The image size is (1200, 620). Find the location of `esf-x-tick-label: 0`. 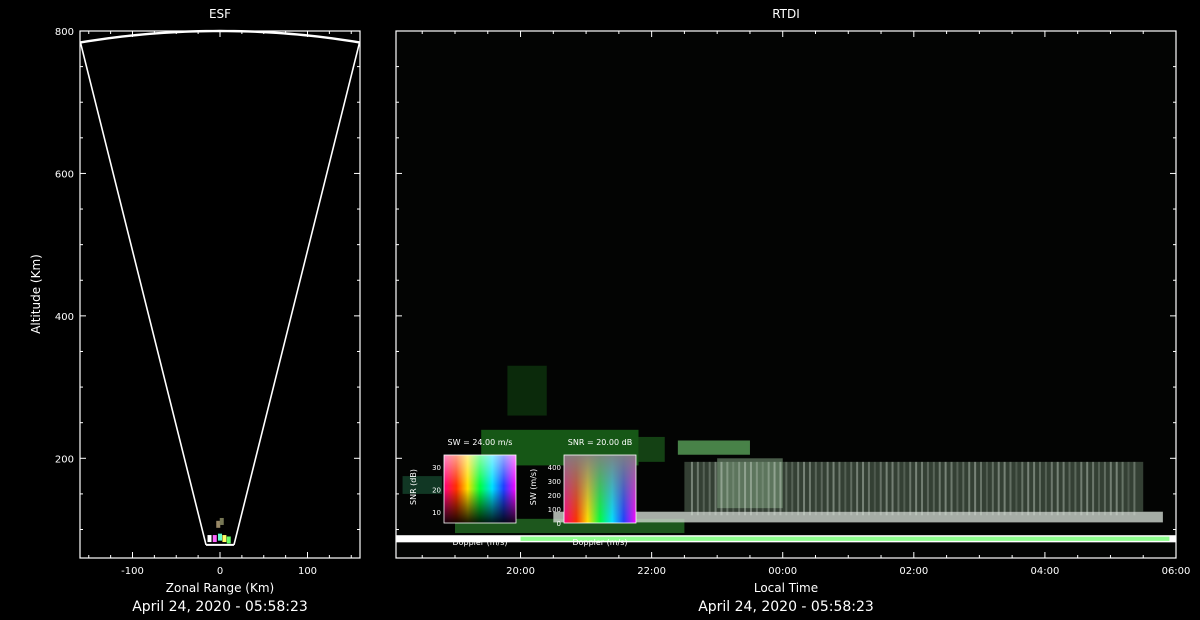

esf-x-tick-label: 0 is located at coordinates (220, 571).